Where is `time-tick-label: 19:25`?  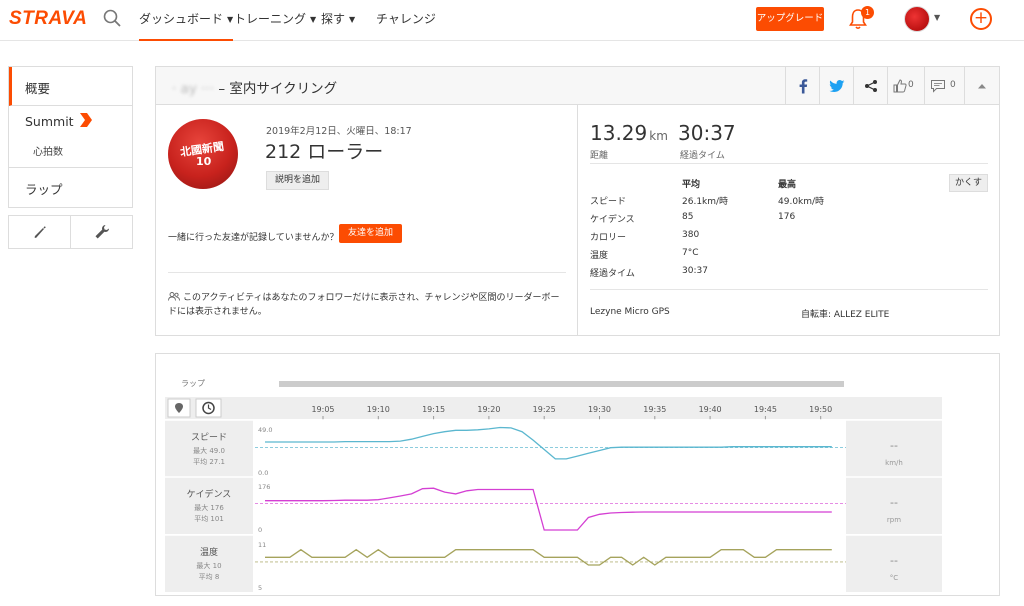 time-tick-label: 19:25 is located at coordinates (544, 409).